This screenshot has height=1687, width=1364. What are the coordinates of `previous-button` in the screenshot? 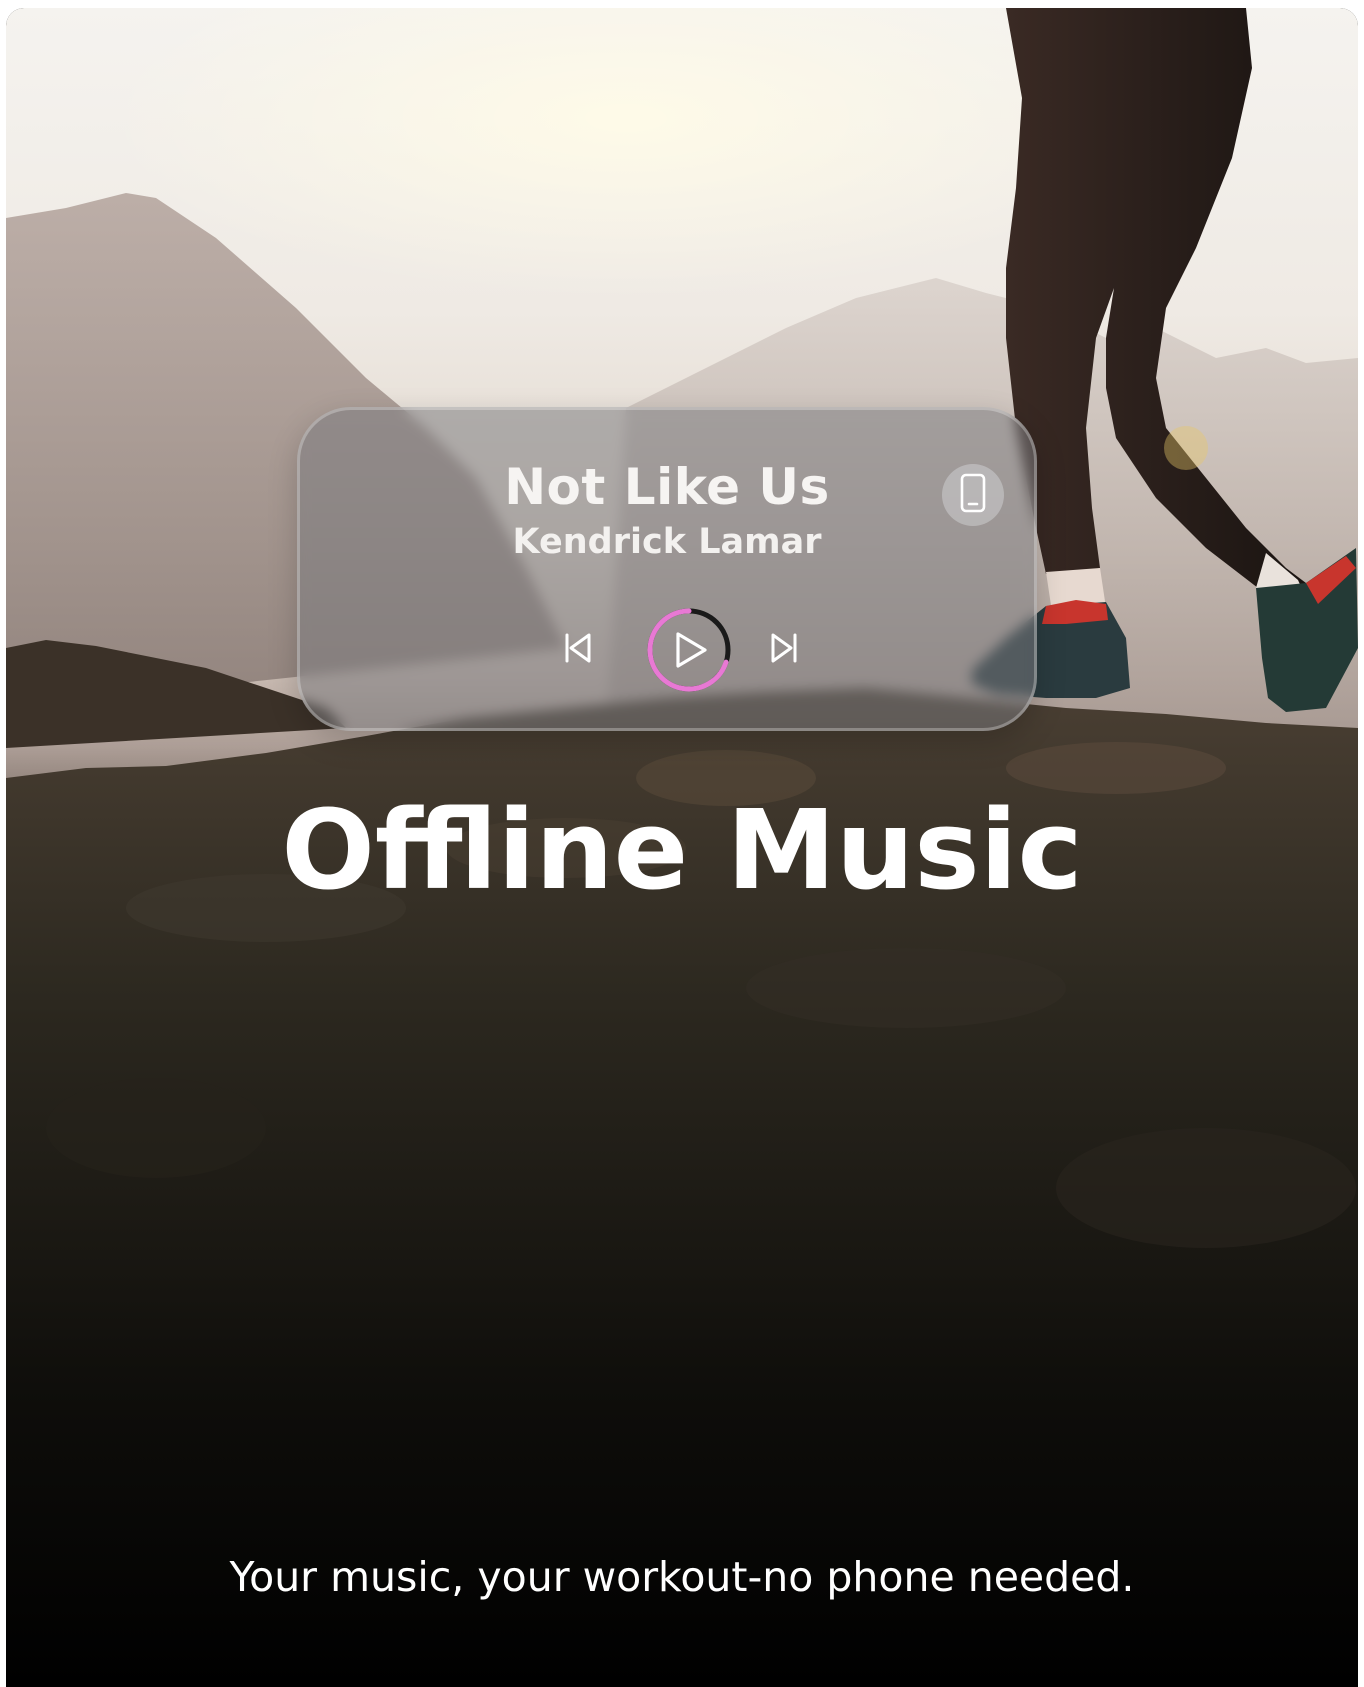 It's located at (578, 650).